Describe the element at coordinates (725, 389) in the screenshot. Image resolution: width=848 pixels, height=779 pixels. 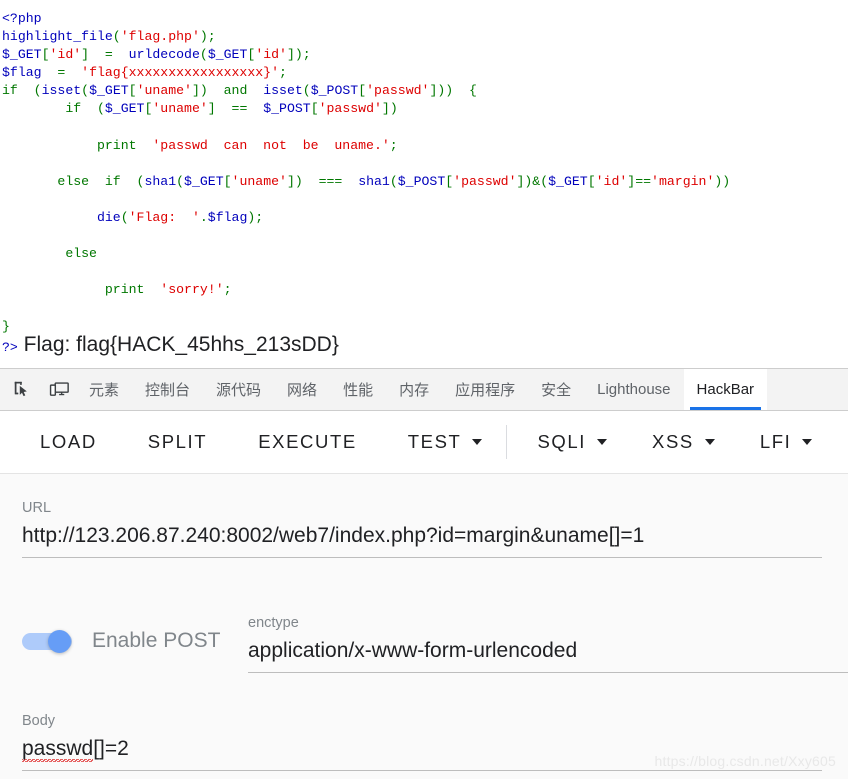
I see `devtools-tab-10: HackBar` at that location.